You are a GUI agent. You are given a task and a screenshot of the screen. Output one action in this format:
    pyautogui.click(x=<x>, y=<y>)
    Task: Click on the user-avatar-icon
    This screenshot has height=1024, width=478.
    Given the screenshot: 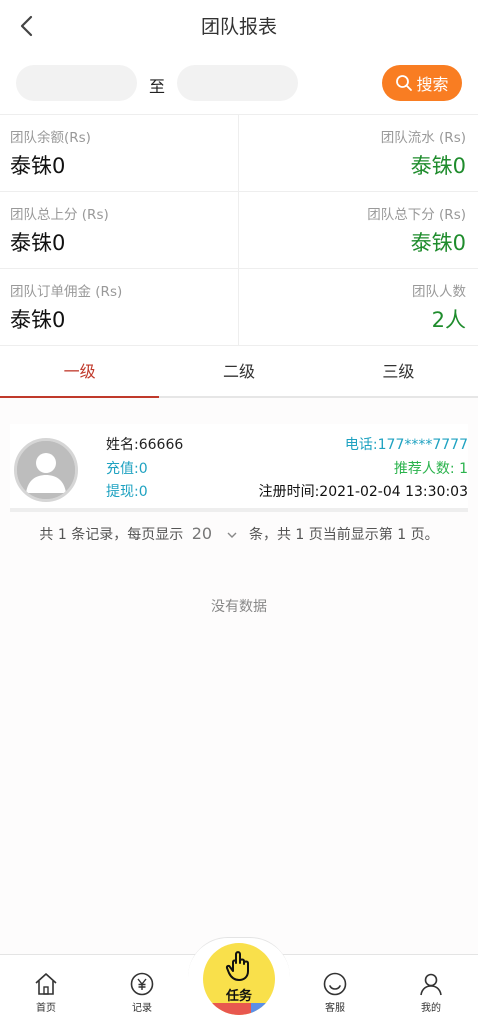 What is the action you would take?
    pyautogui.click(x=46, y=470)
    